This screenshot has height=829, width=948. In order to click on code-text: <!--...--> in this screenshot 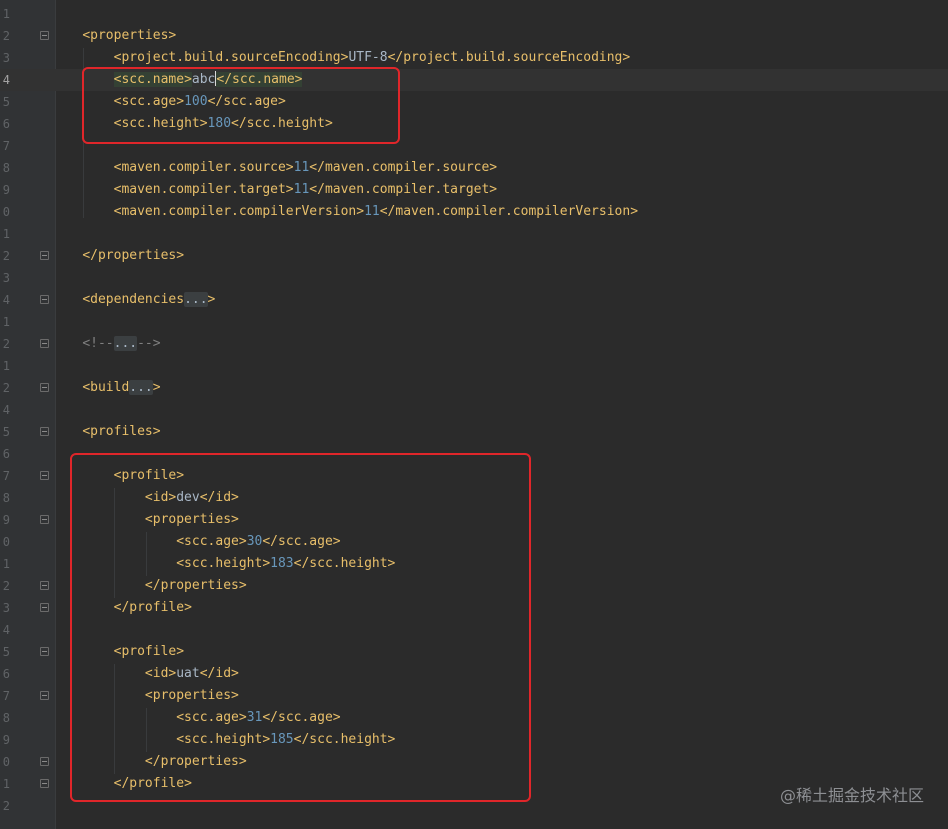, I will do `click(106, 344)`.